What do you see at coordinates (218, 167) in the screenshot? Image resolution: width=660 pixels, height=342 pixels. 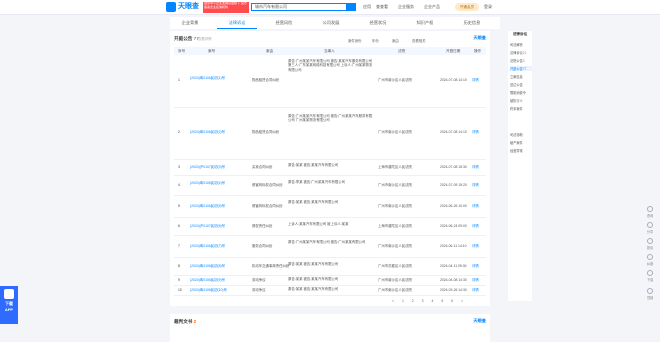 I see `case-number-link: (2024)沪0107民初(3)号` at bounding box center [218, 167].